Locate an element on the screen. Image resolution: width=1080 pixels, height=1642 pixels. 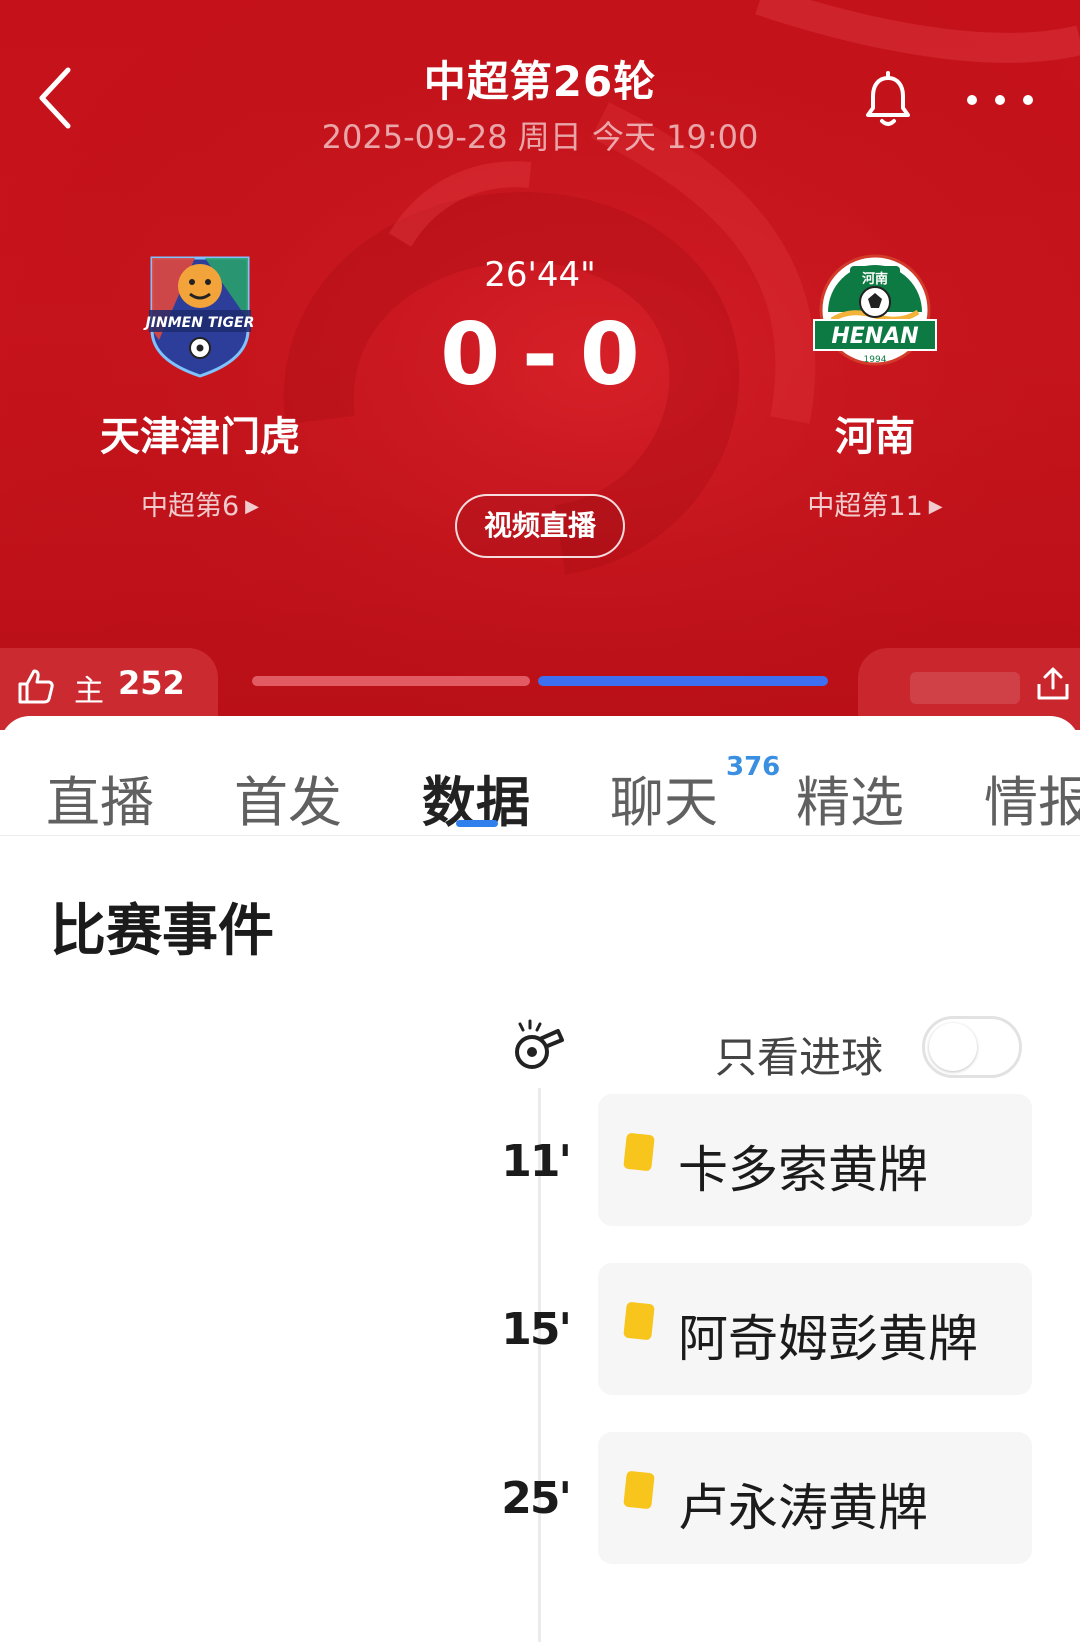
tab-bar: 直播 首发 数据 聊天 376 精选 情报 is located at coordinates (540, 776).